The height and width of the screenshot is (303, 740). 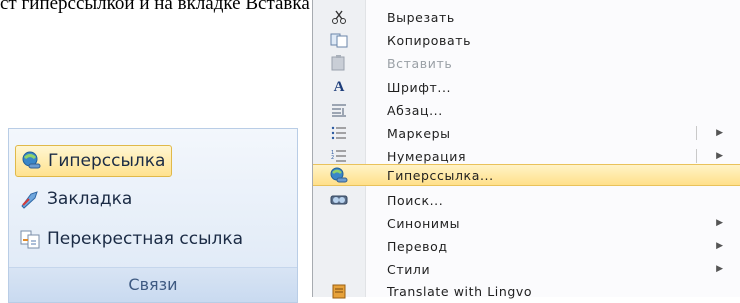 What do you see at coordinates (332, 158) in the screenshot?
I see `svg-text: 2` at bounding box center [332, 158].